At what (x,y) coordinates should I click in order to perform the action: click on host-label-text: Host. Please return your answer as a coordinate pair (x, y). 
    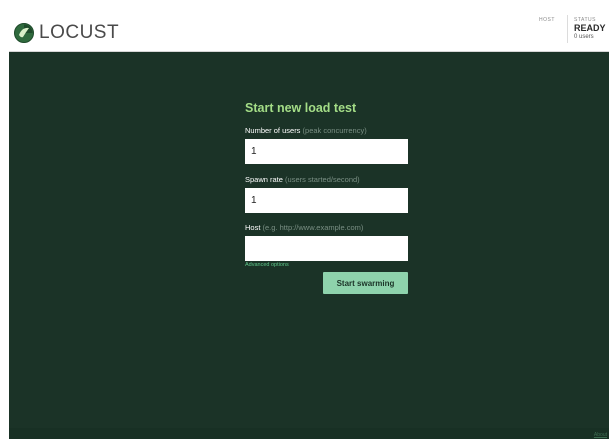
    Looking at the image, I should click on (253, 227).